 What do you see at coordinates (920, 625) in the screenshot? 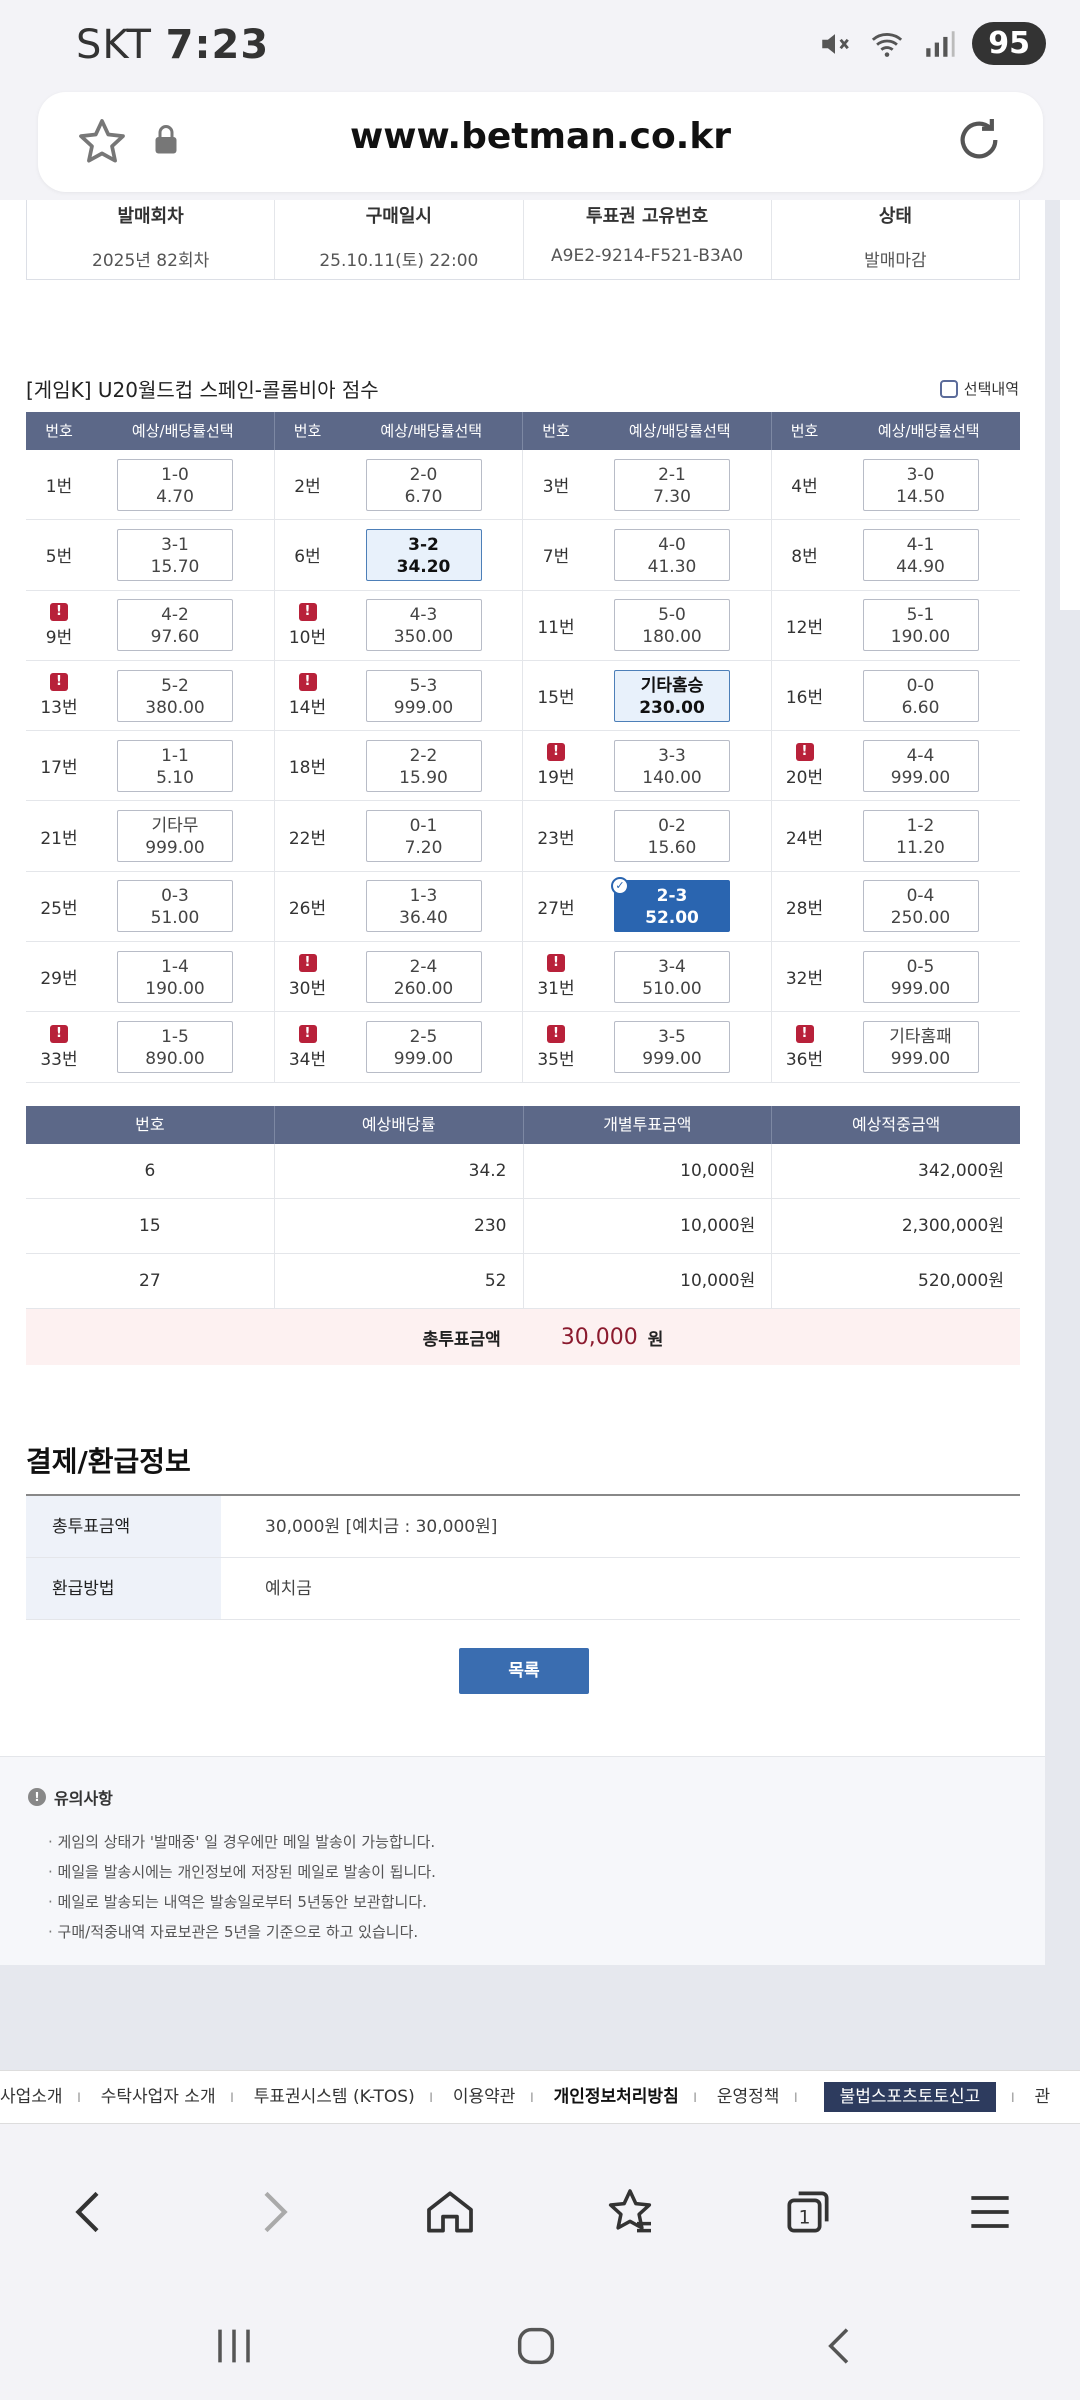
I see `odds-option-button: 5-1 190.00` at bounding box center [920, 625].